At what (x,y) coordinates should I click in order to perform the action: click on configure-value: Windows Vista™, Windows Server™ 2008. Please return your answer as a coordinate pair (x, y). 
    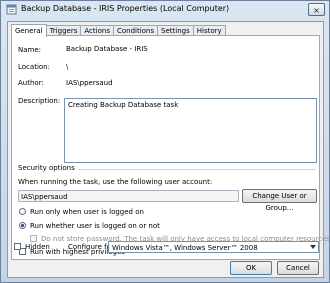
    Looking at the image, I should click on (185, 248).